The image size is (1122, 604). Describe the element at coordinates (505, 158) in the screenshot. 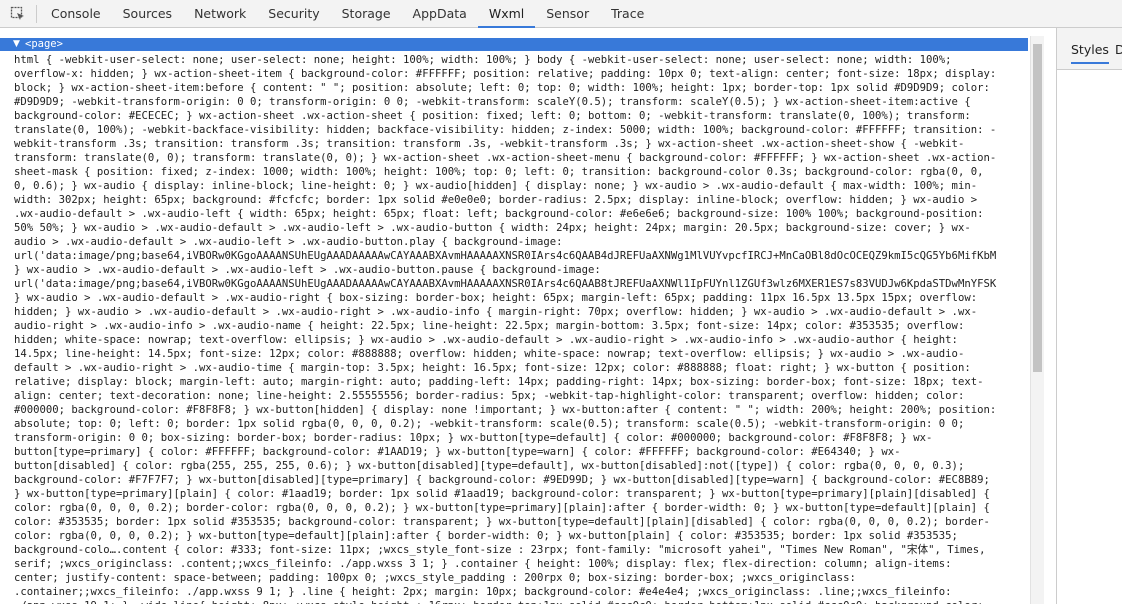

I see `code-line: transform: translate(0, 0); transform` at that location.